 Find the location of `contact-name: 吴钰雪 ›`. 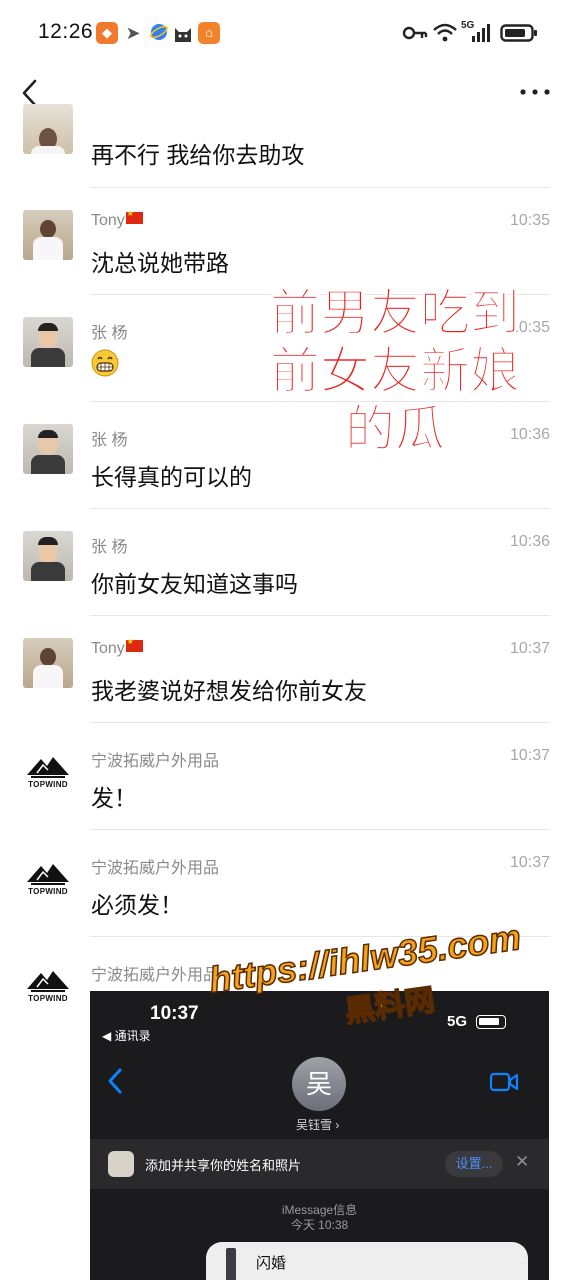

contact-name: 吴钰雪 › is located at coordinates (318, 1125).